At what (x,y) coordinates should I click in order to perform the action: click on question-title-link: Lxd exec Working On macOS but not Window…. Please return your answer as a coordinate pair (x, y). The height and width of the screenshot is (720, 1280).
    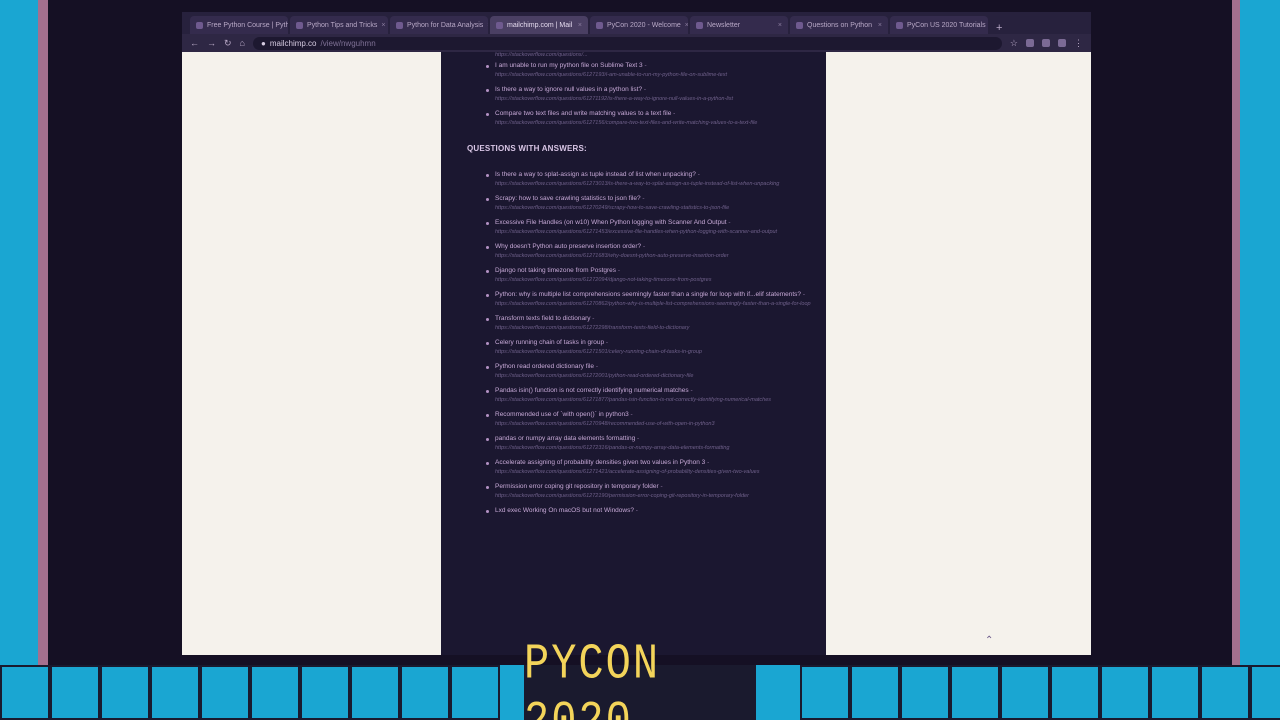
    Looking at the image, I should click on (564, 510).